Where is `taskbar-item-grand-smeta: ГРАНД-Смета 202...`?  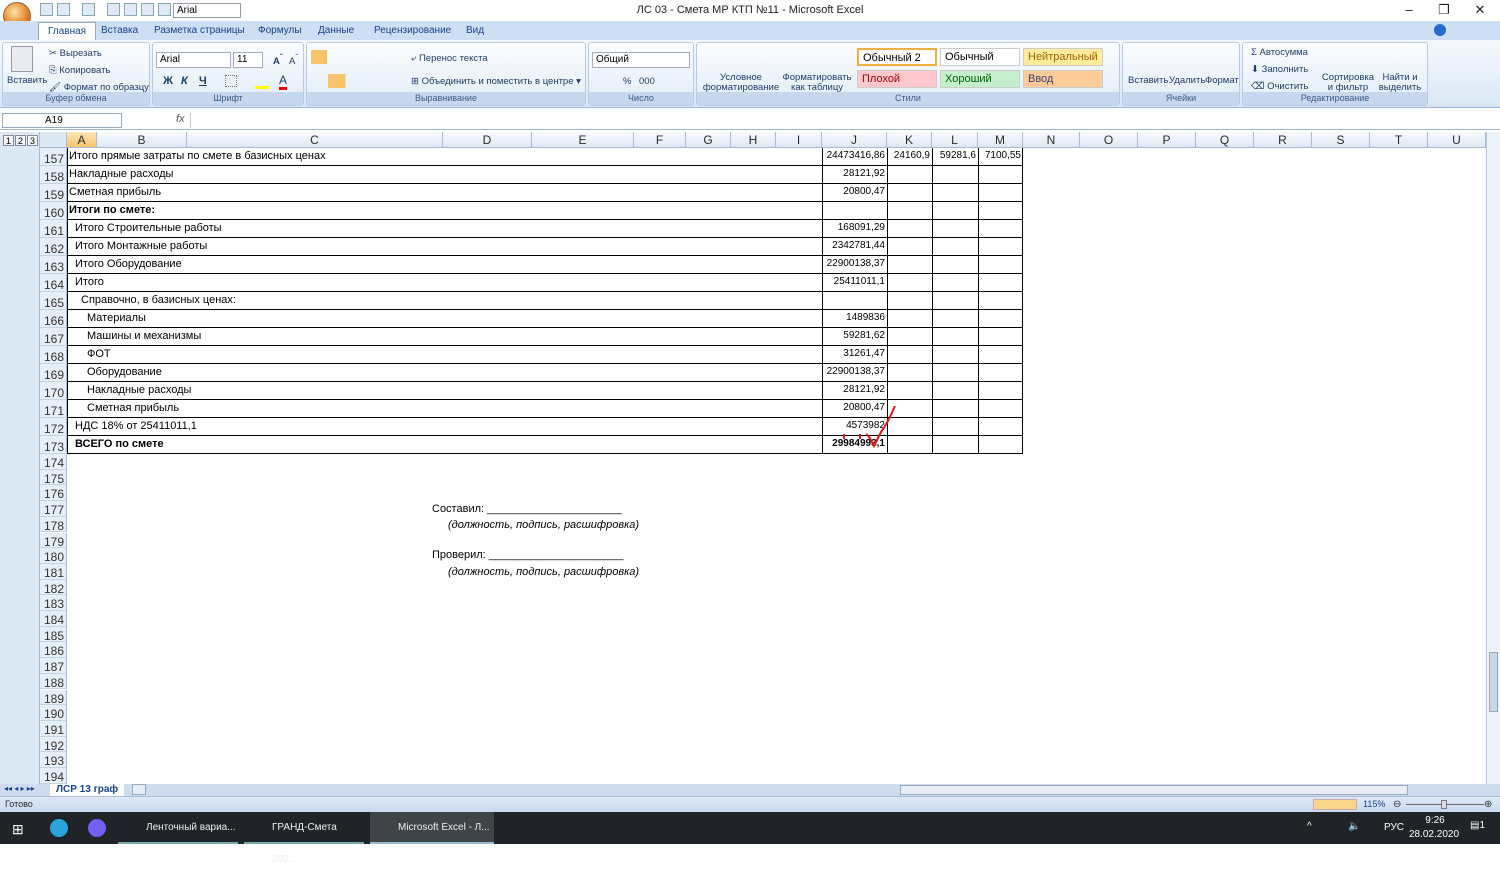
taskbar-item-grand-smeta: ГРАНД-Смета 202... is located at coordinates (304, 838).